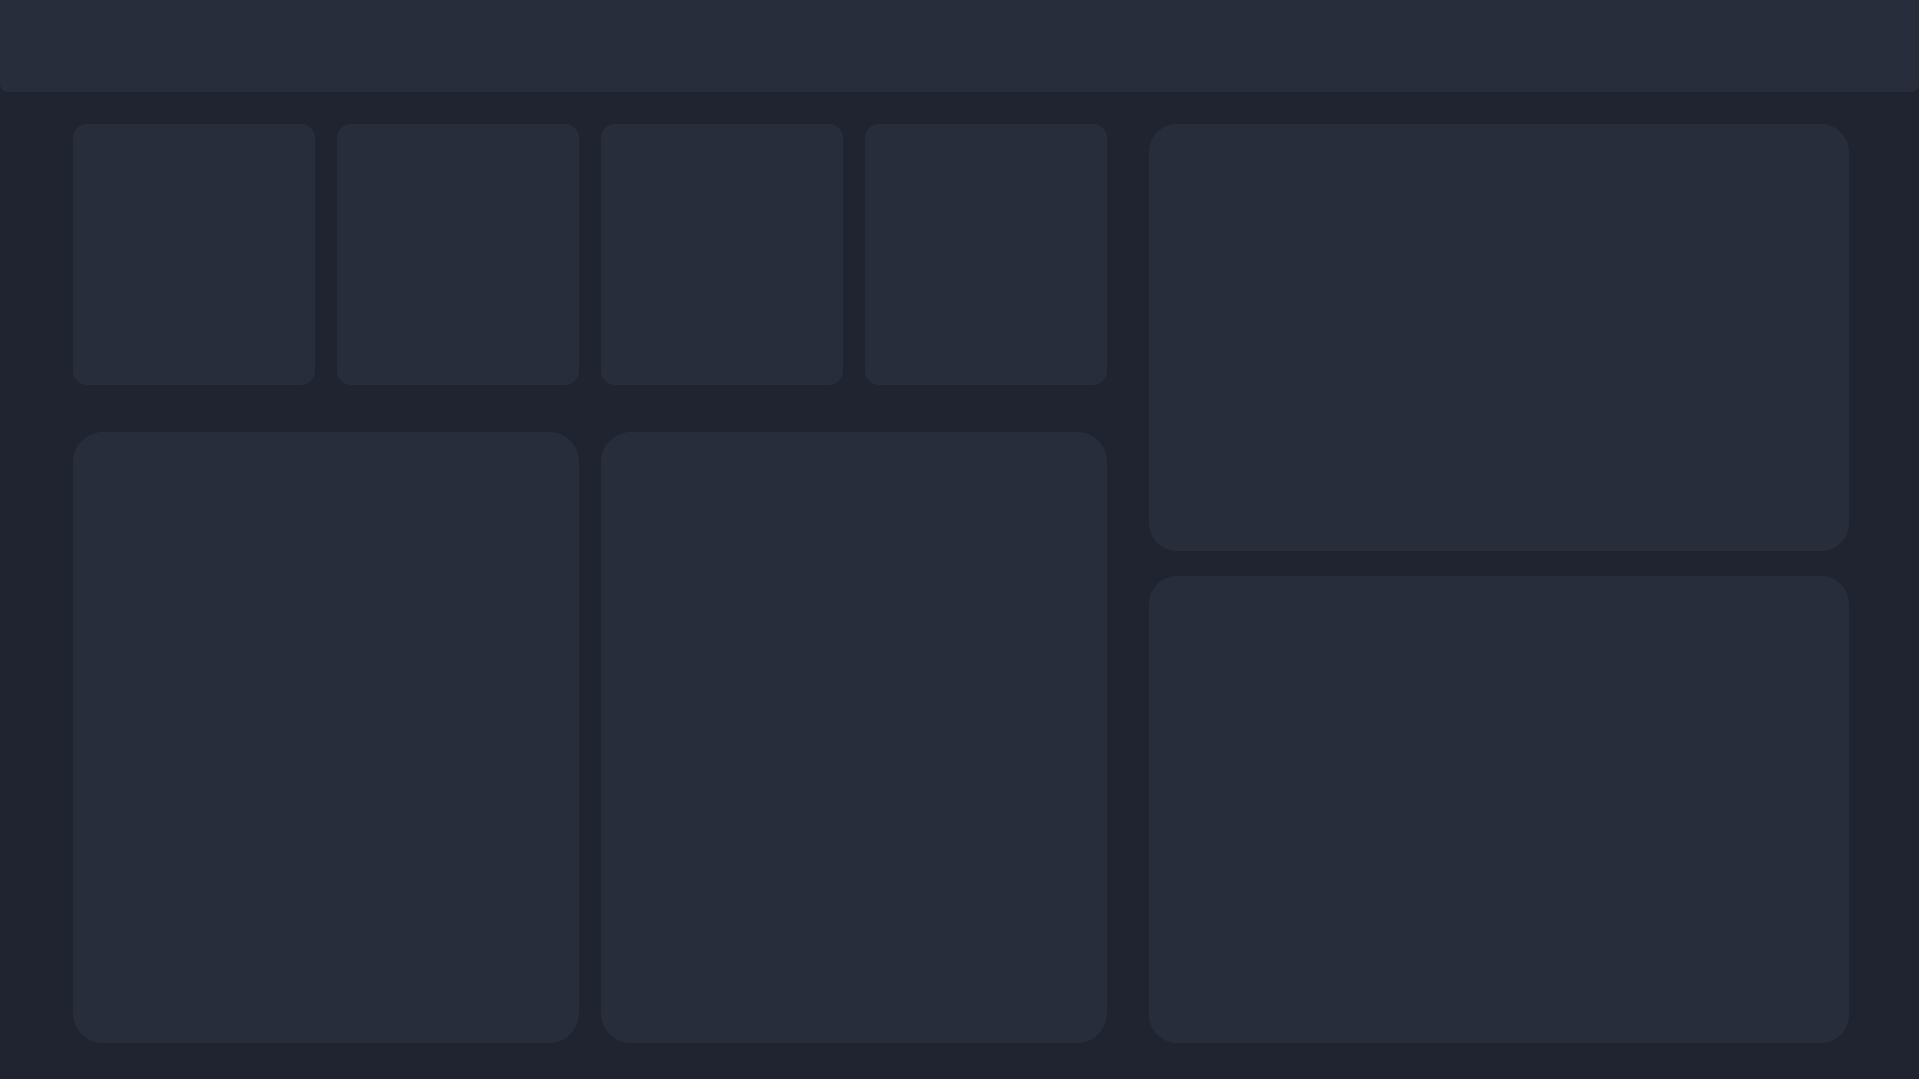 The image size is (1919, 1079). I want to click on top-bar, so click(959, 46).